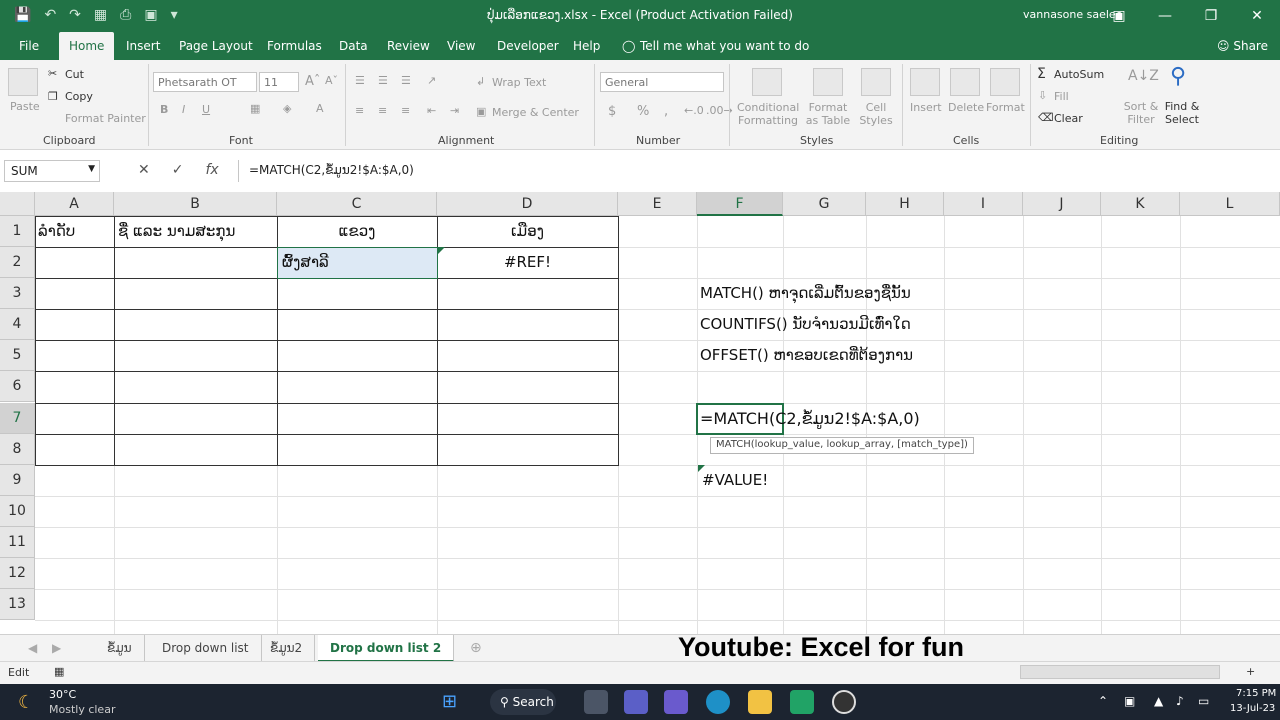 The height and width of the screenshot is (720, 1280). Describe the element at coordinates (1178, 76) in the screenshot. I see `find-icon: ⚲` at that location.